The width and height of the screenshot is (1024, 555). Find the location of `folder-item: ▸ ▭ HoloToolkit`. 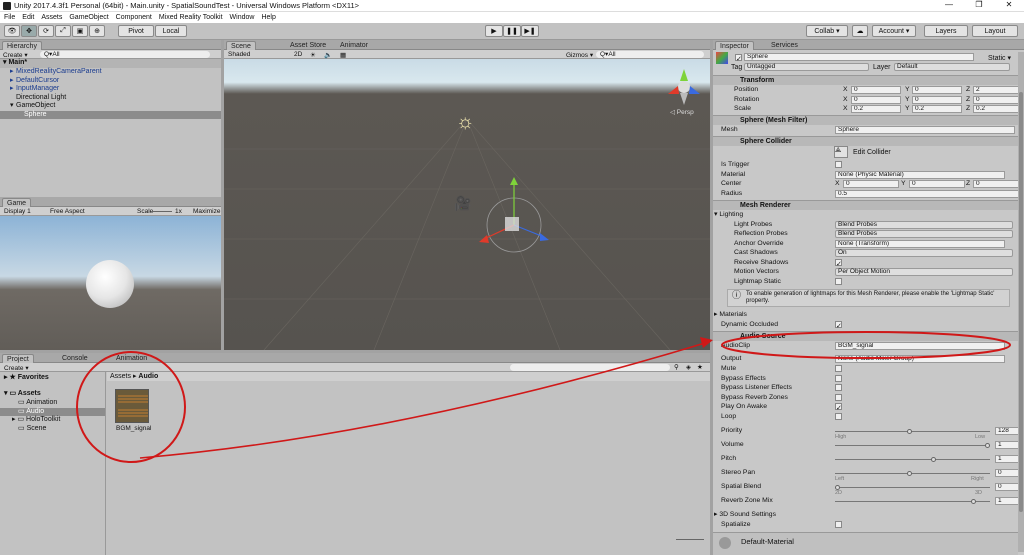

folder-item: ▸ ▭ HoloToolkit is located at coordinates (52, 420).